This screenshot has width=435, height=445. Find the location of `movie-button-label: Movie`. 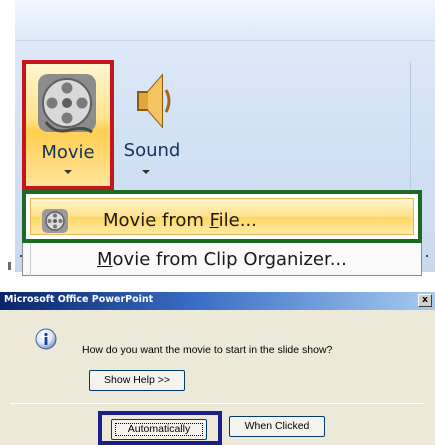

movie-button-label: Movie is located at coordinates (68, 152).